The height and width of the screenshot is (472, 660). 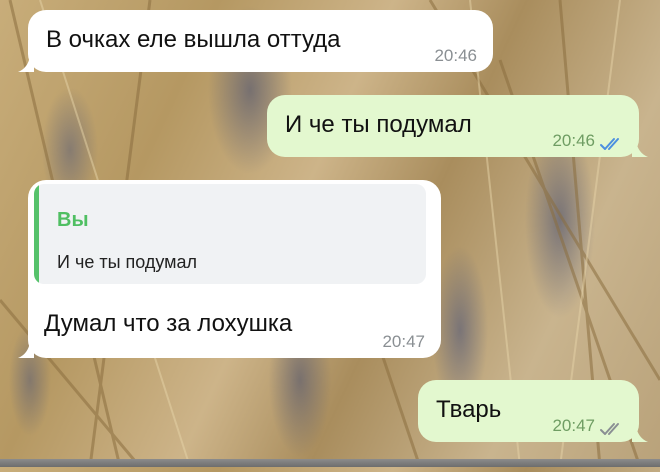 What do you see at coordinates (378, 124) in the screenshot?
I see `message-text: И че ты подумал` at bounding box center [378, 124].